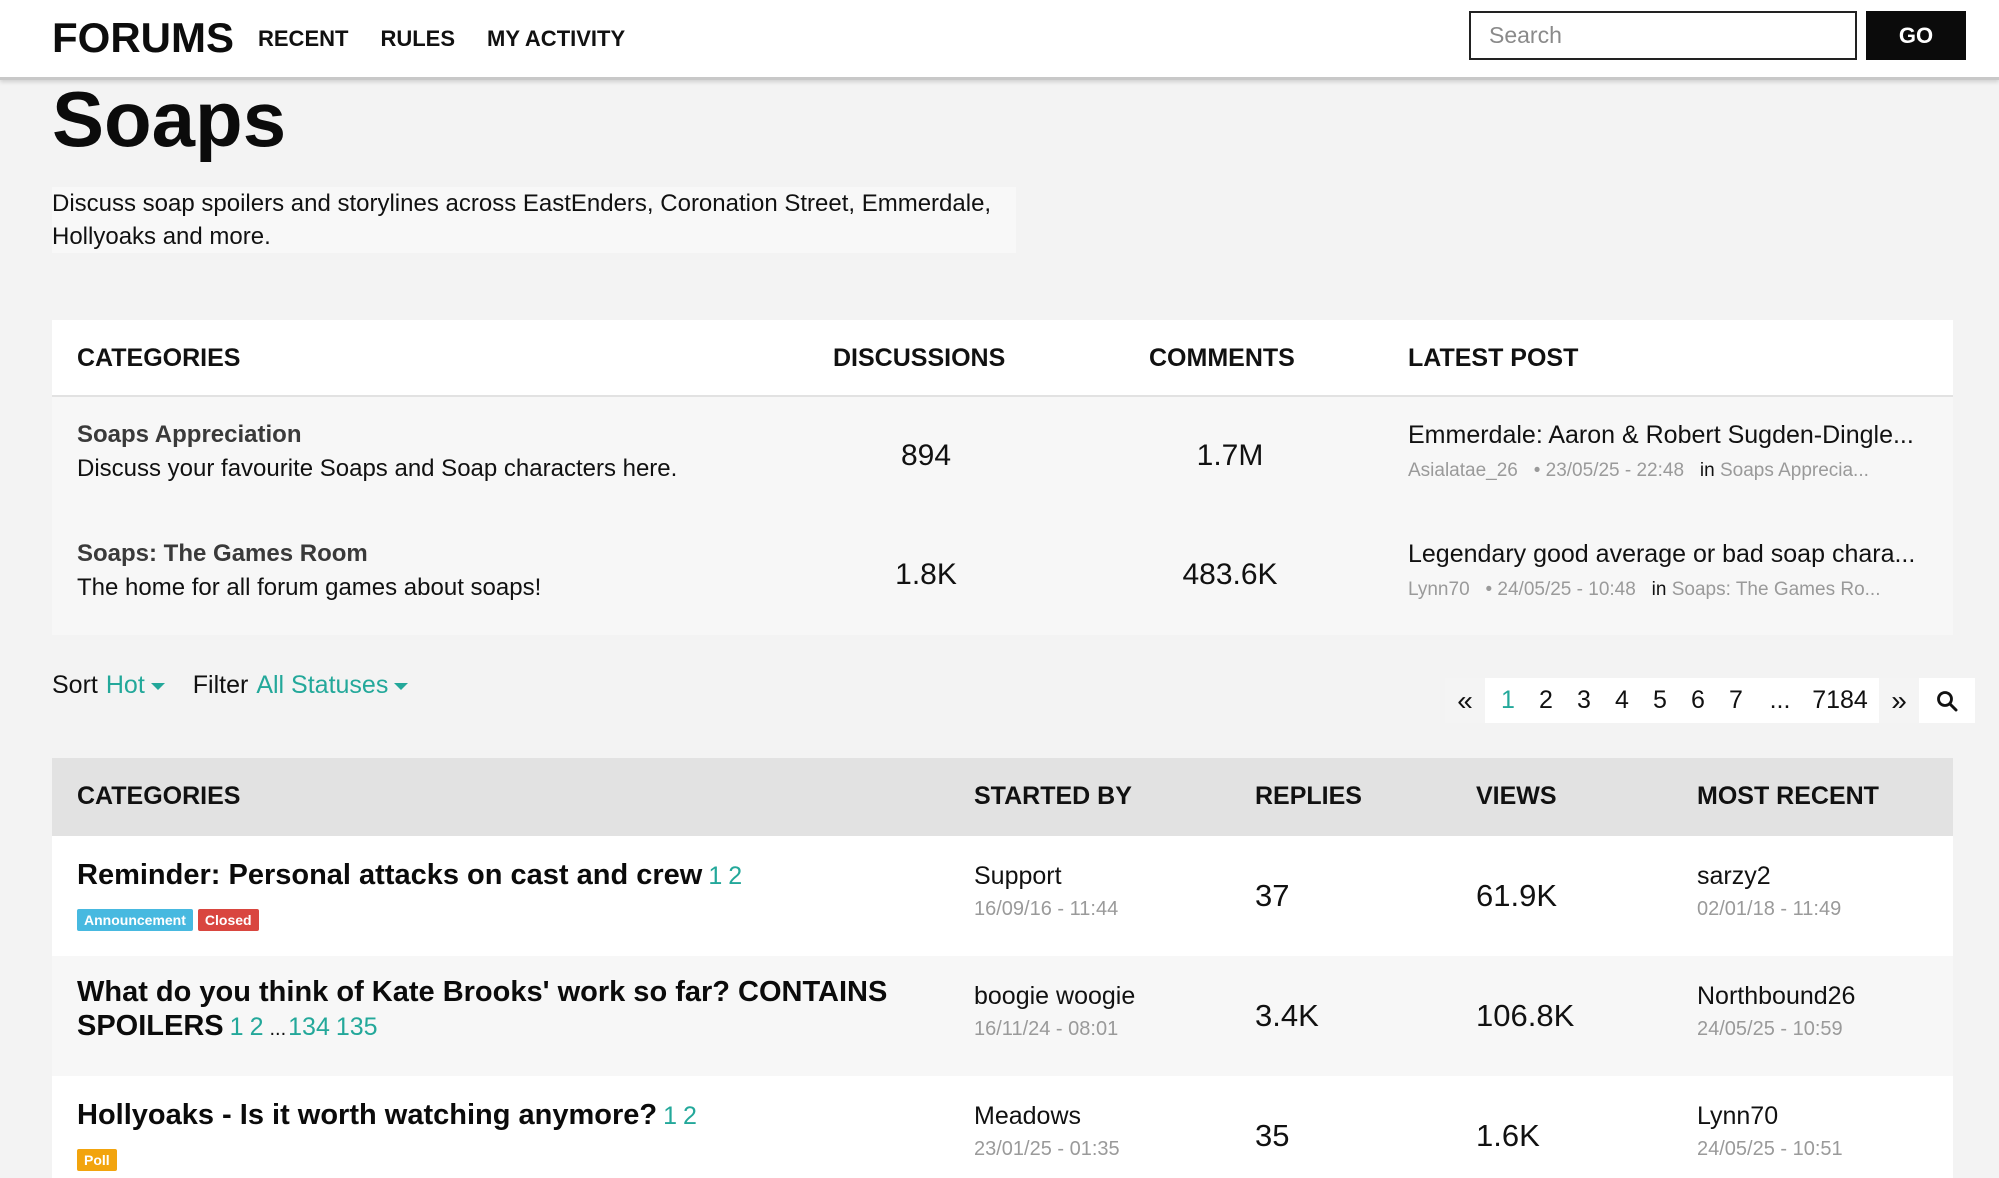 This screenshot has width=1999, height=1178. I want to click on category-name: Soaps: The Games Room, so click(222, 554).